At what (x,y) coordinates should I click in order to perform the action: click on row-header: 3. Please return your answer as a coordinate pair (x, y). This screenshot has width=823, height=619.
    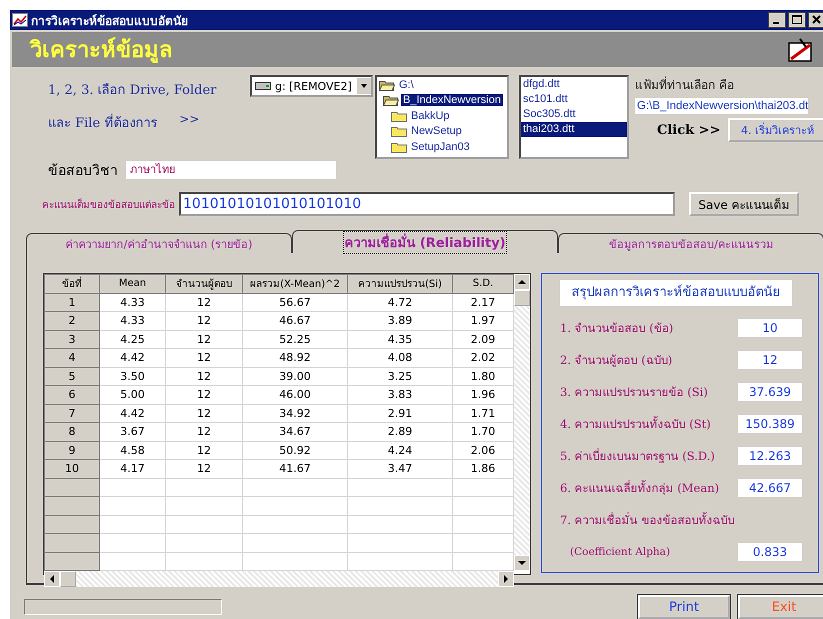
    Looking at the image, I should click on (72, 339).